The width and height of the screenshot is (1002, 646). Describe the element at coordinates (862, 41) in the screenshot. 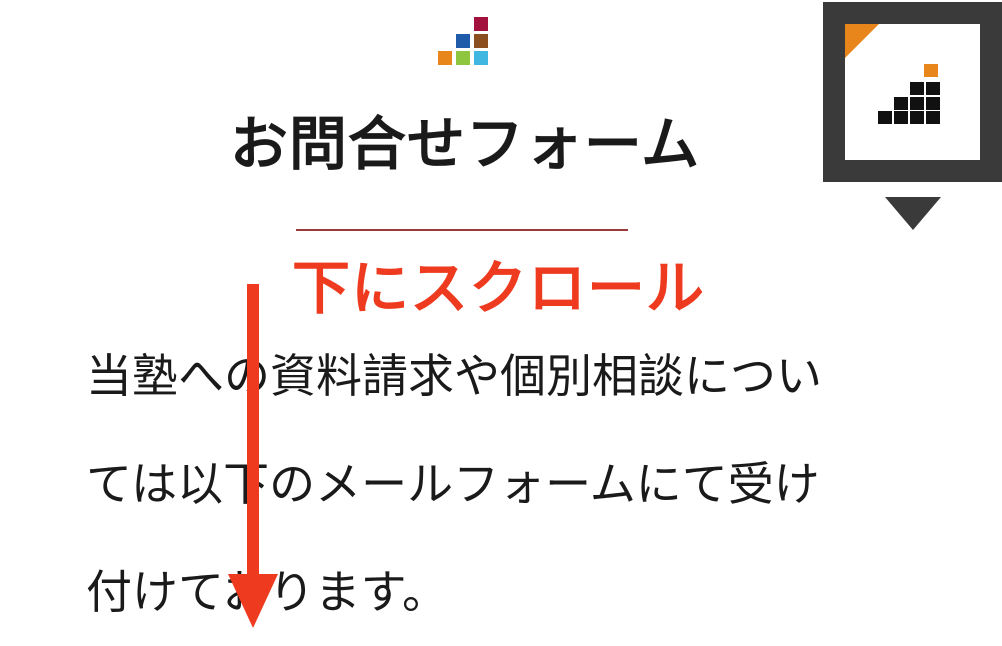

I see `corner-accent` at that location.